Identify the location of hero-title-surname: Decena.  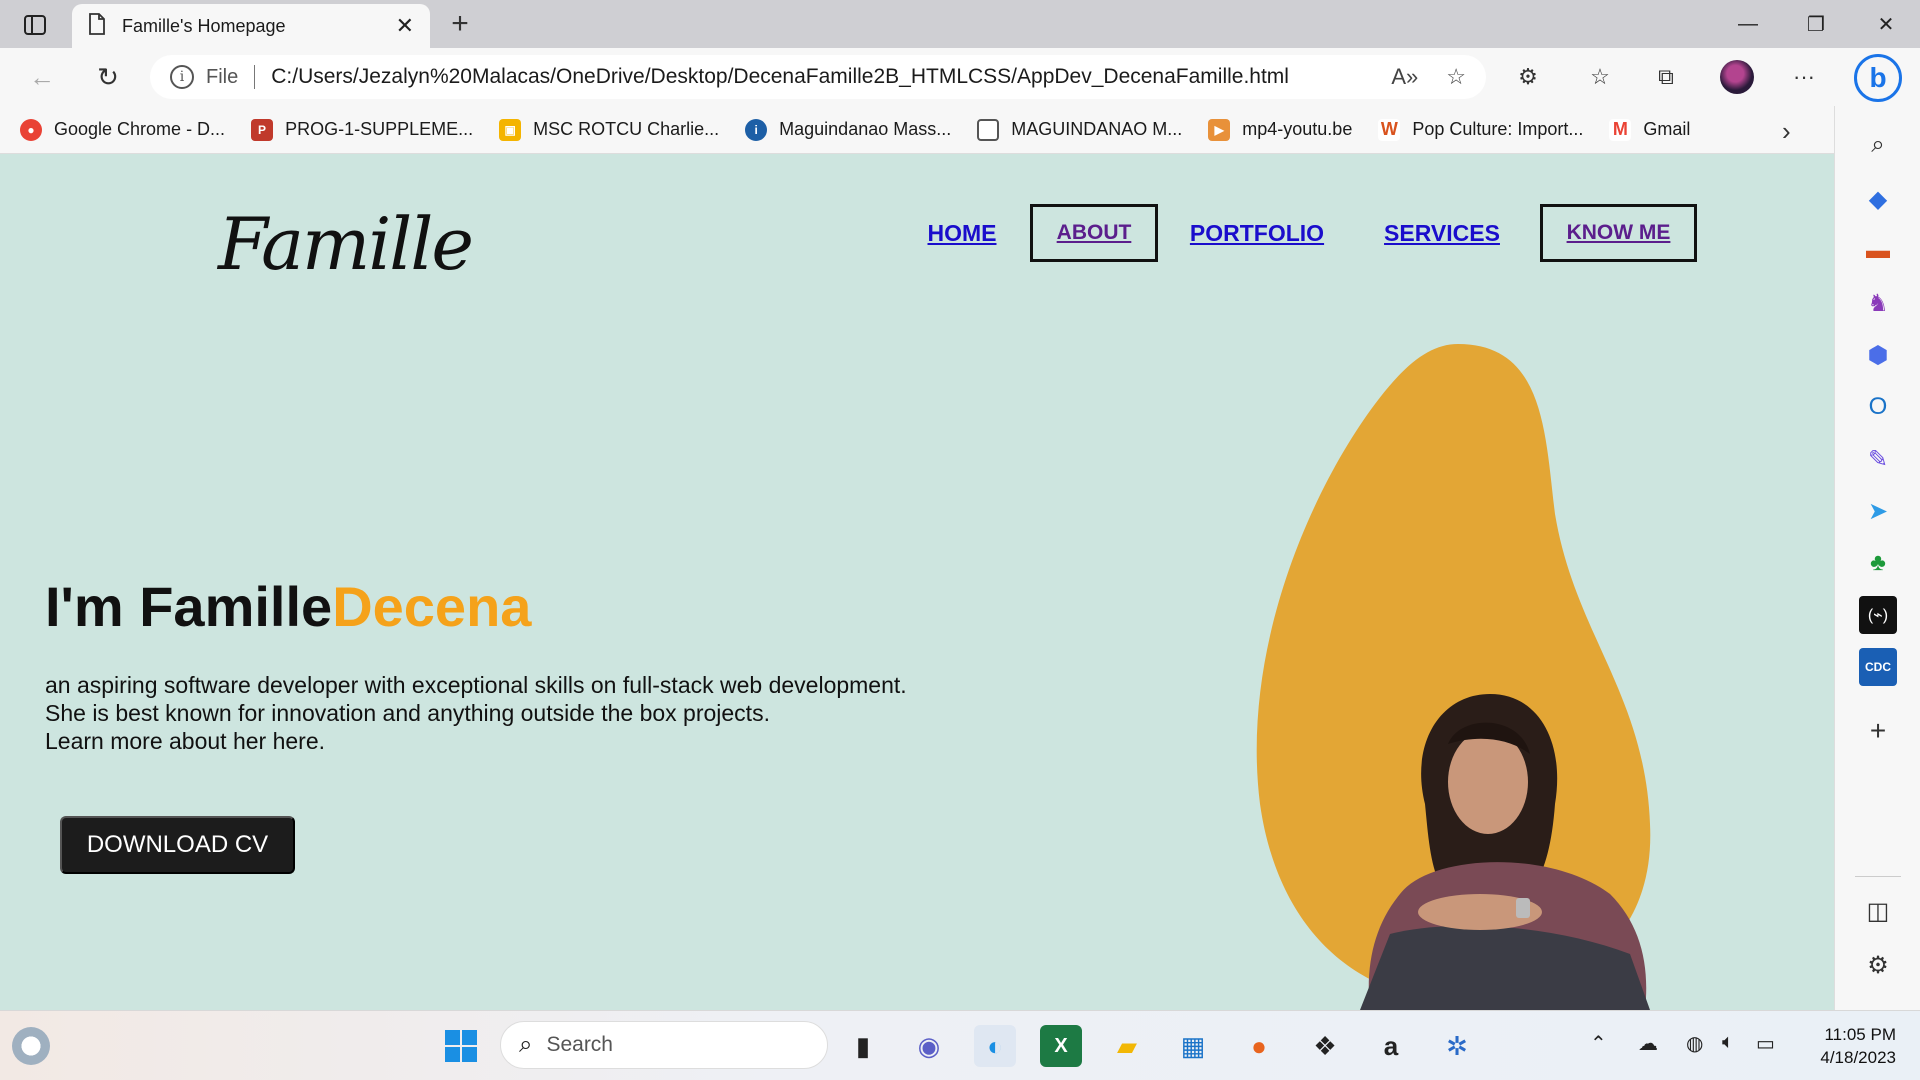
(432, 606).